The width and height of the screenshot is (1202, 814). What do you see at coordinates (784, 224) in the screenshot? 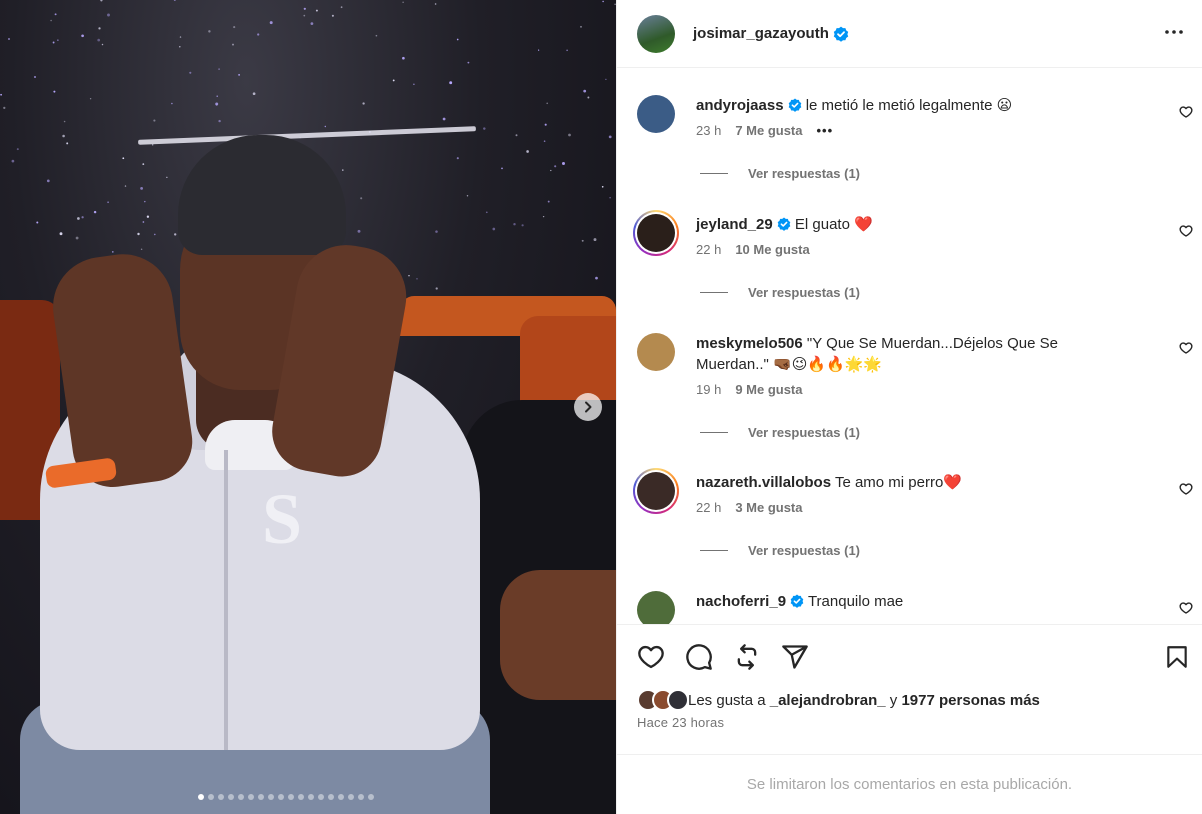
I see `verified-badge-icon` at bounding box center [784, 224].